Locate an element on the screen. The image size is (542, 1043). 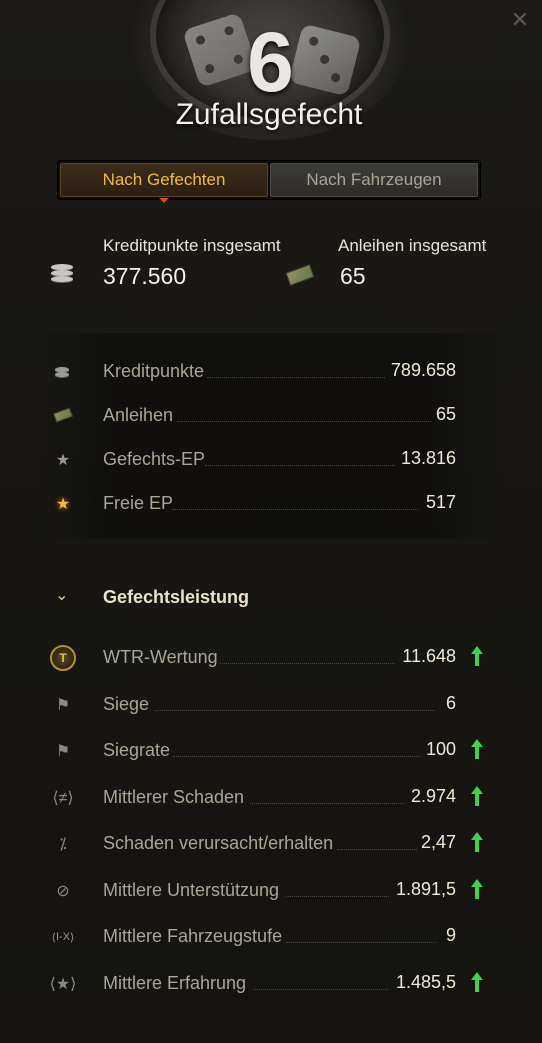
xp-star-icon: ⟨★⟩ is located at coordinates (63, 984).